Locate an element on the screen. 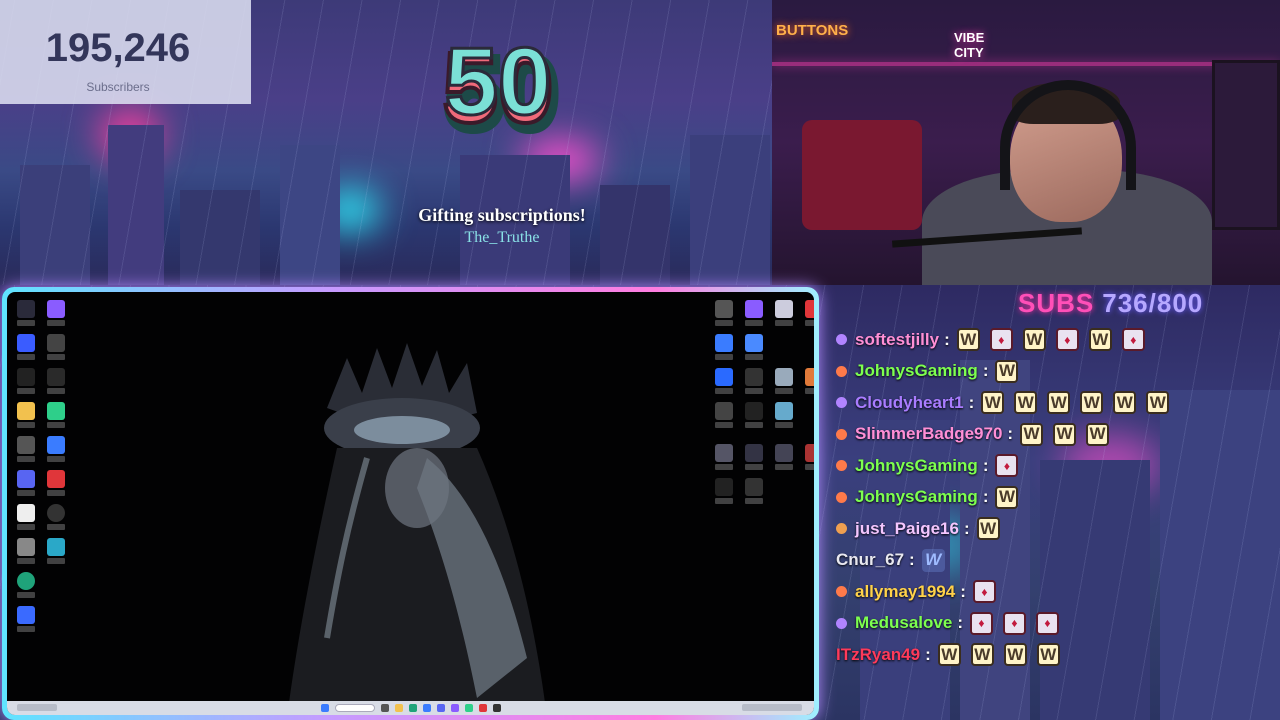 The height and width of the screenshot is (720, 1280). start-icon is located at coordinates (324, 708).